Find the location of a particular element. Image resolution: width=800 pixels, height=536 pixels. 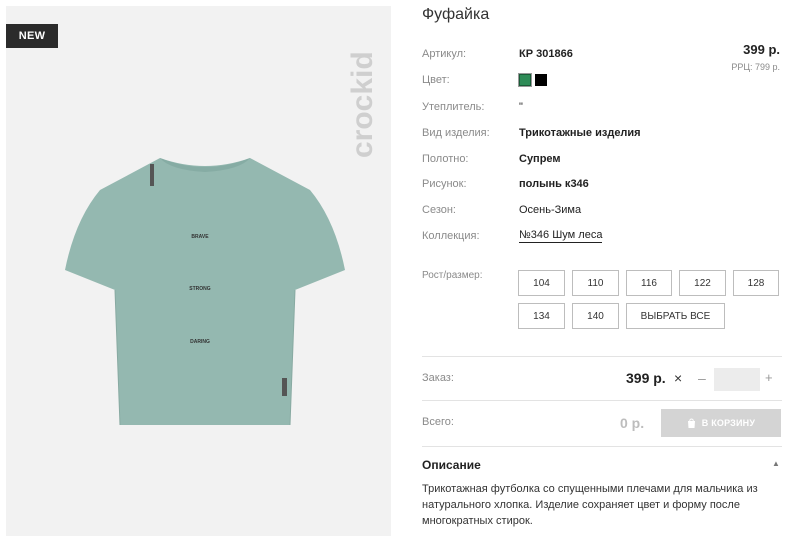

prop-label: Коллекция: is located at coordinates (451, 236).